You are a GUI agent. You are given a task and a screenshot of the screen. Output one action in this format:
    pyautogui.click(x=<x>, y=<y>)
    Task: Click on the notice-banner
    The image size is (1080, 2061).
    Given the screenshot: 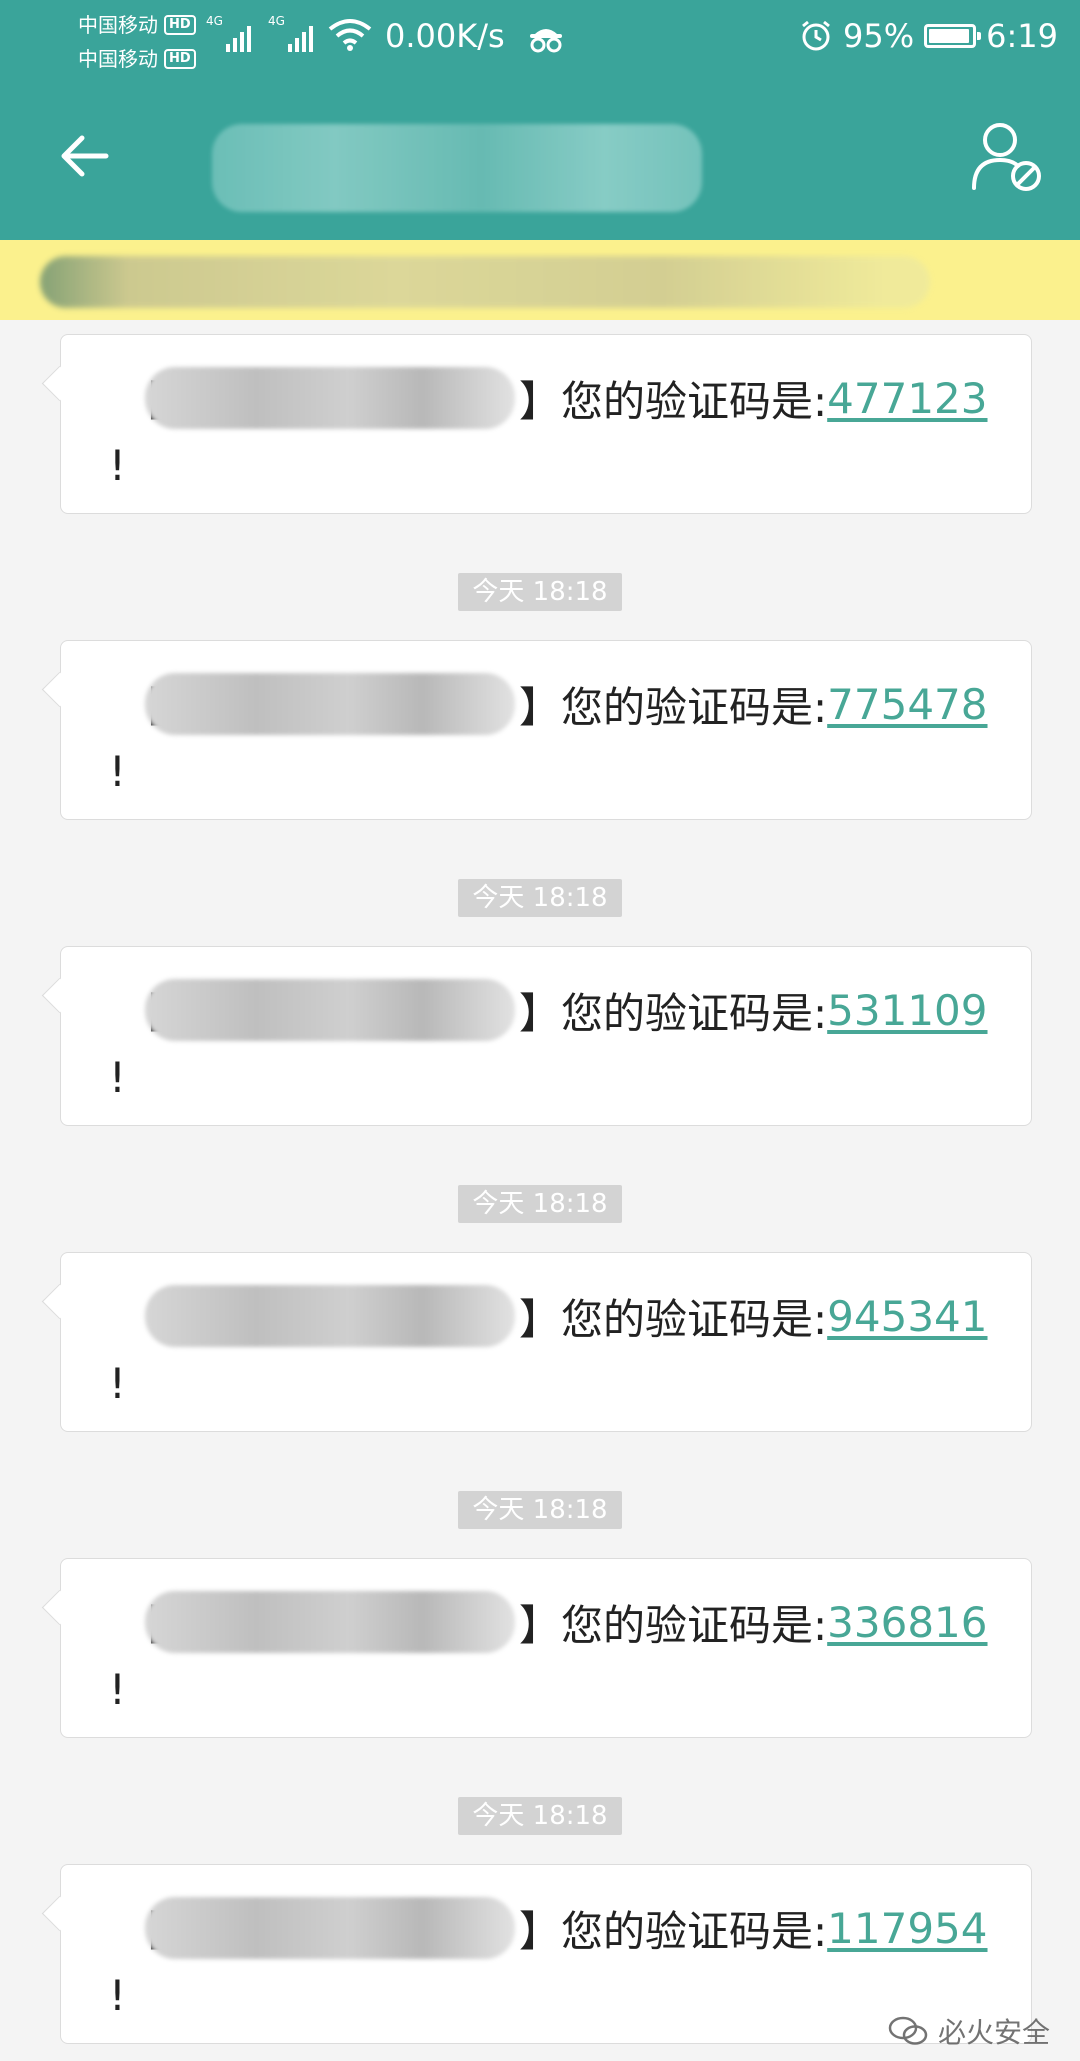 What is the action you would take?
    pyautogui.click(x=540, y=280)
    